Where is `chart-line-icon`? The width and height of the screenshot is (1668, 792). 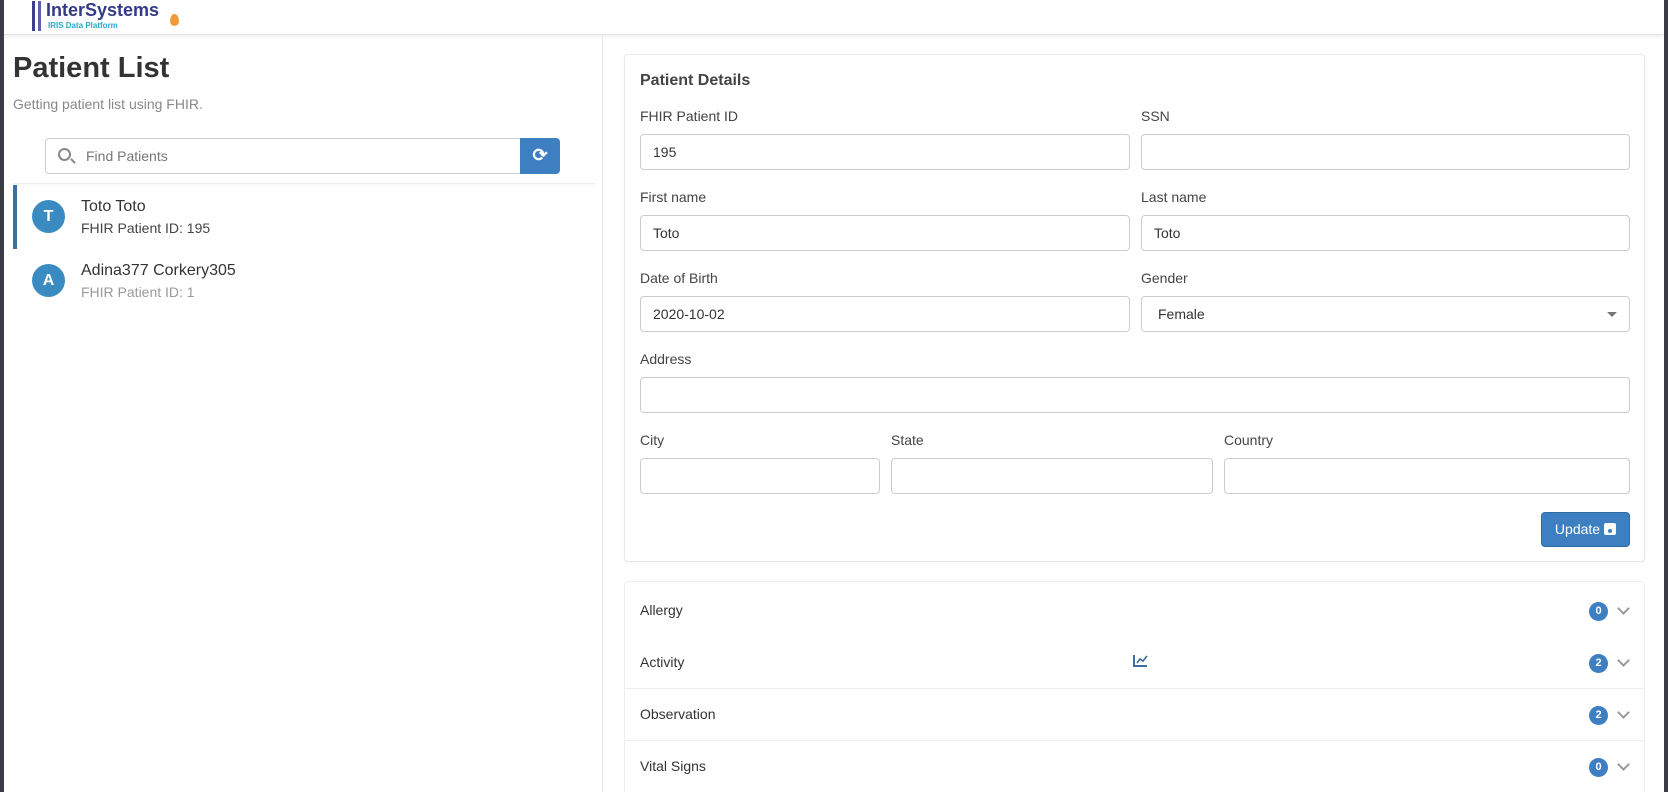 chart-line-icon is located at coordinates (1140, 661).